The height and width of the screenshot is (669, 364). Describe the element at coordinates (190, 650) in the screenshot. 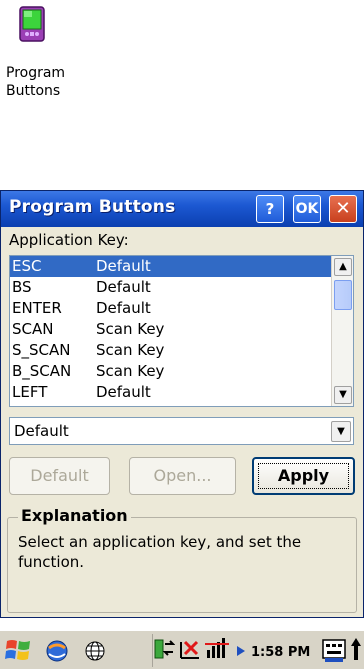

I see `network-disconnected-icon` at that location.